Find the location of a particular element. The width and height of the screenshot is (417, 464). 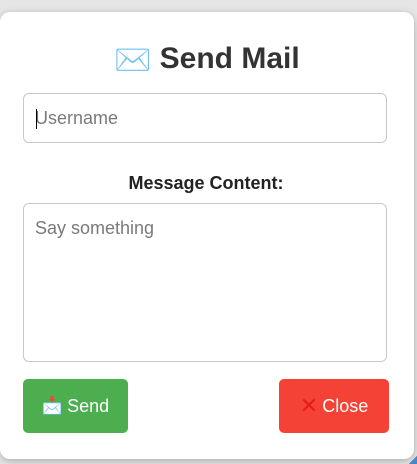

dialog-title: ✉️ Send Mail is located at coordinates (207, 60).